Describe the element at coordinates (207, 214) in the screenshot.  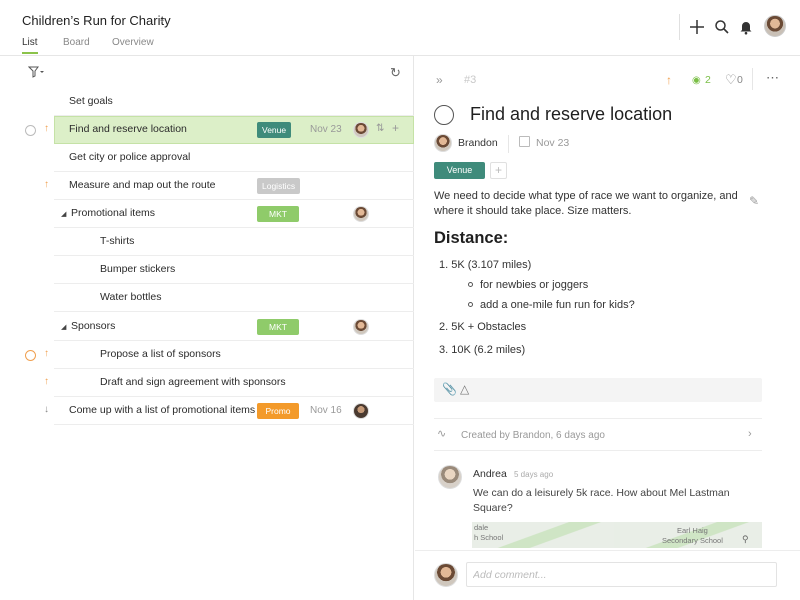
I see `table-row: ◢ Promotional items MKT` at that location.